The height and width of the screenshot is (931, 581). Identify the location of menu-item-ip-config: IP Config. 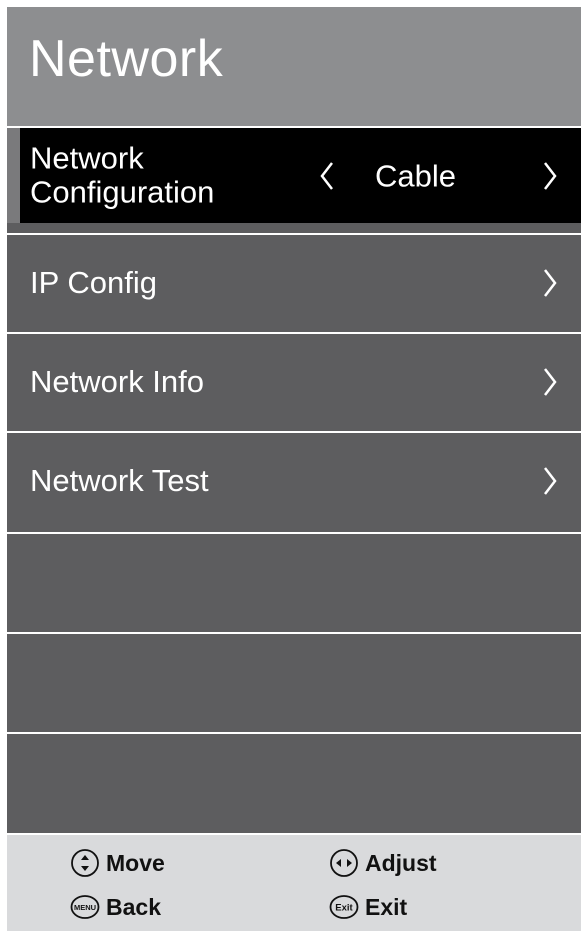
(294, 281).